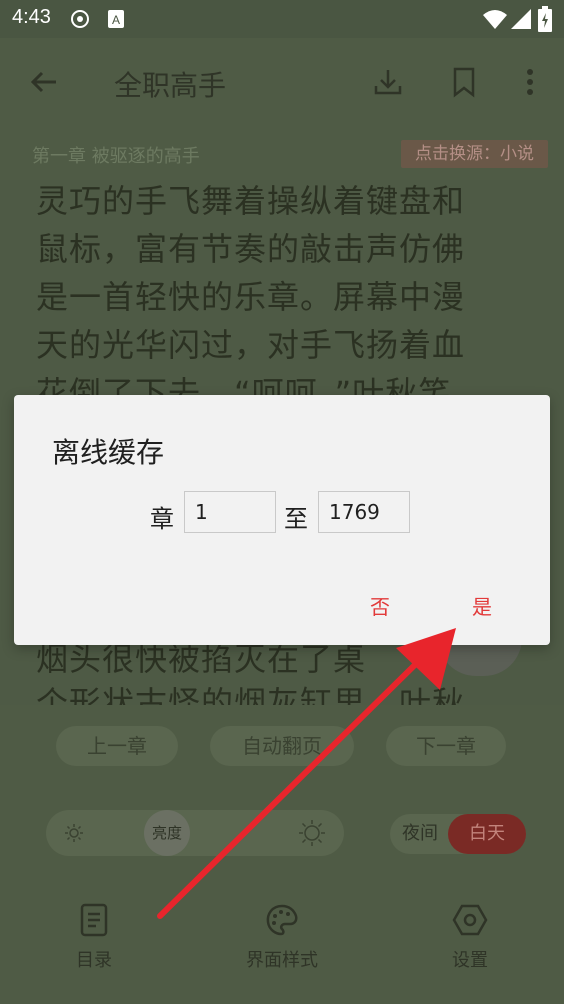 Image resolution: width=564 pixels, height=1004 pixels. I want to click on brightness-low-icon, so click(74, 833).